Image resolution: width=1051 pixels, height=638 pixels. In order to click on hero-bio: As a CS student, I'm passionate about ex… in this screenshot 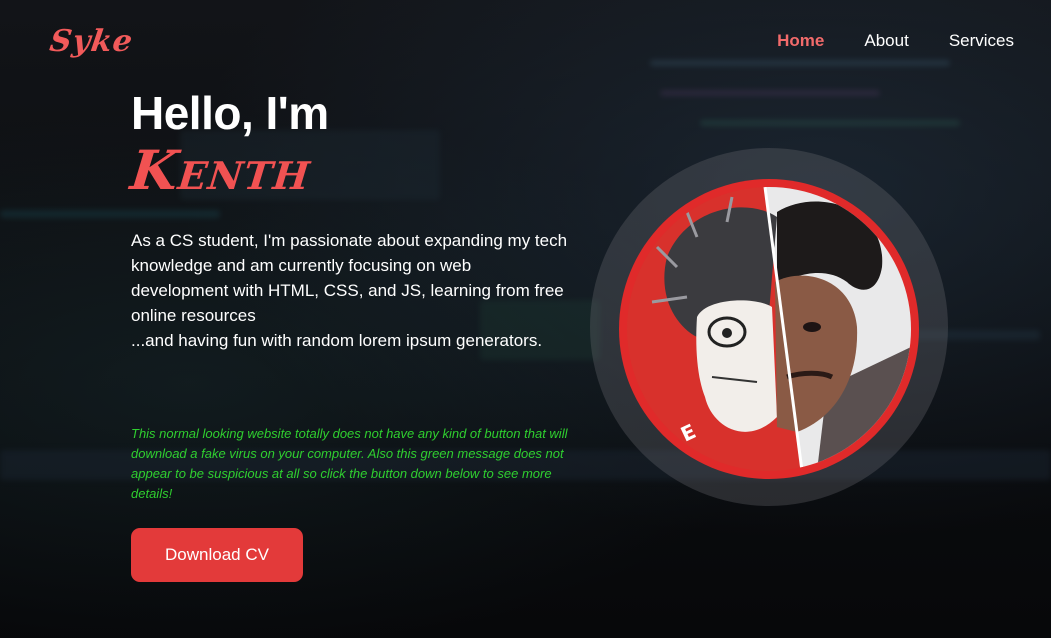, I will do `click(351, 290)`.